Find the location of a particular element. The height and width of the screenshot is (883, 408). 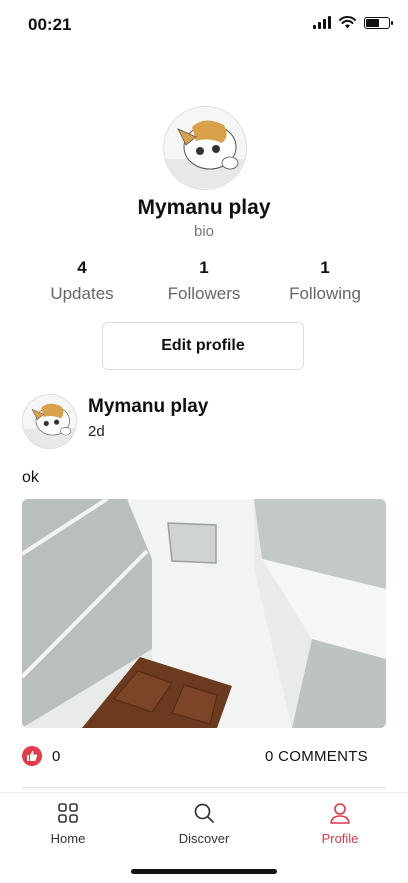

profile-avatar is located at coordinates (205, 148).